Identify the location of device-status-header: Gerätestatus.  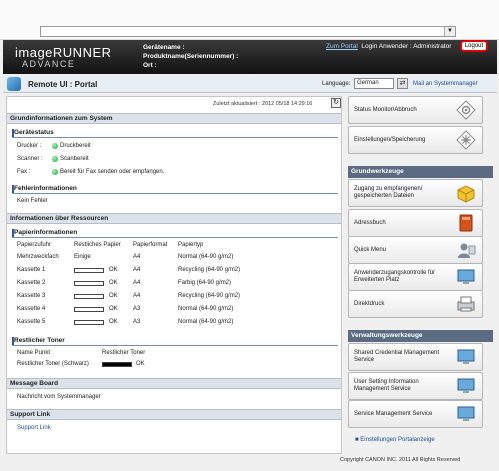
(34, 132).